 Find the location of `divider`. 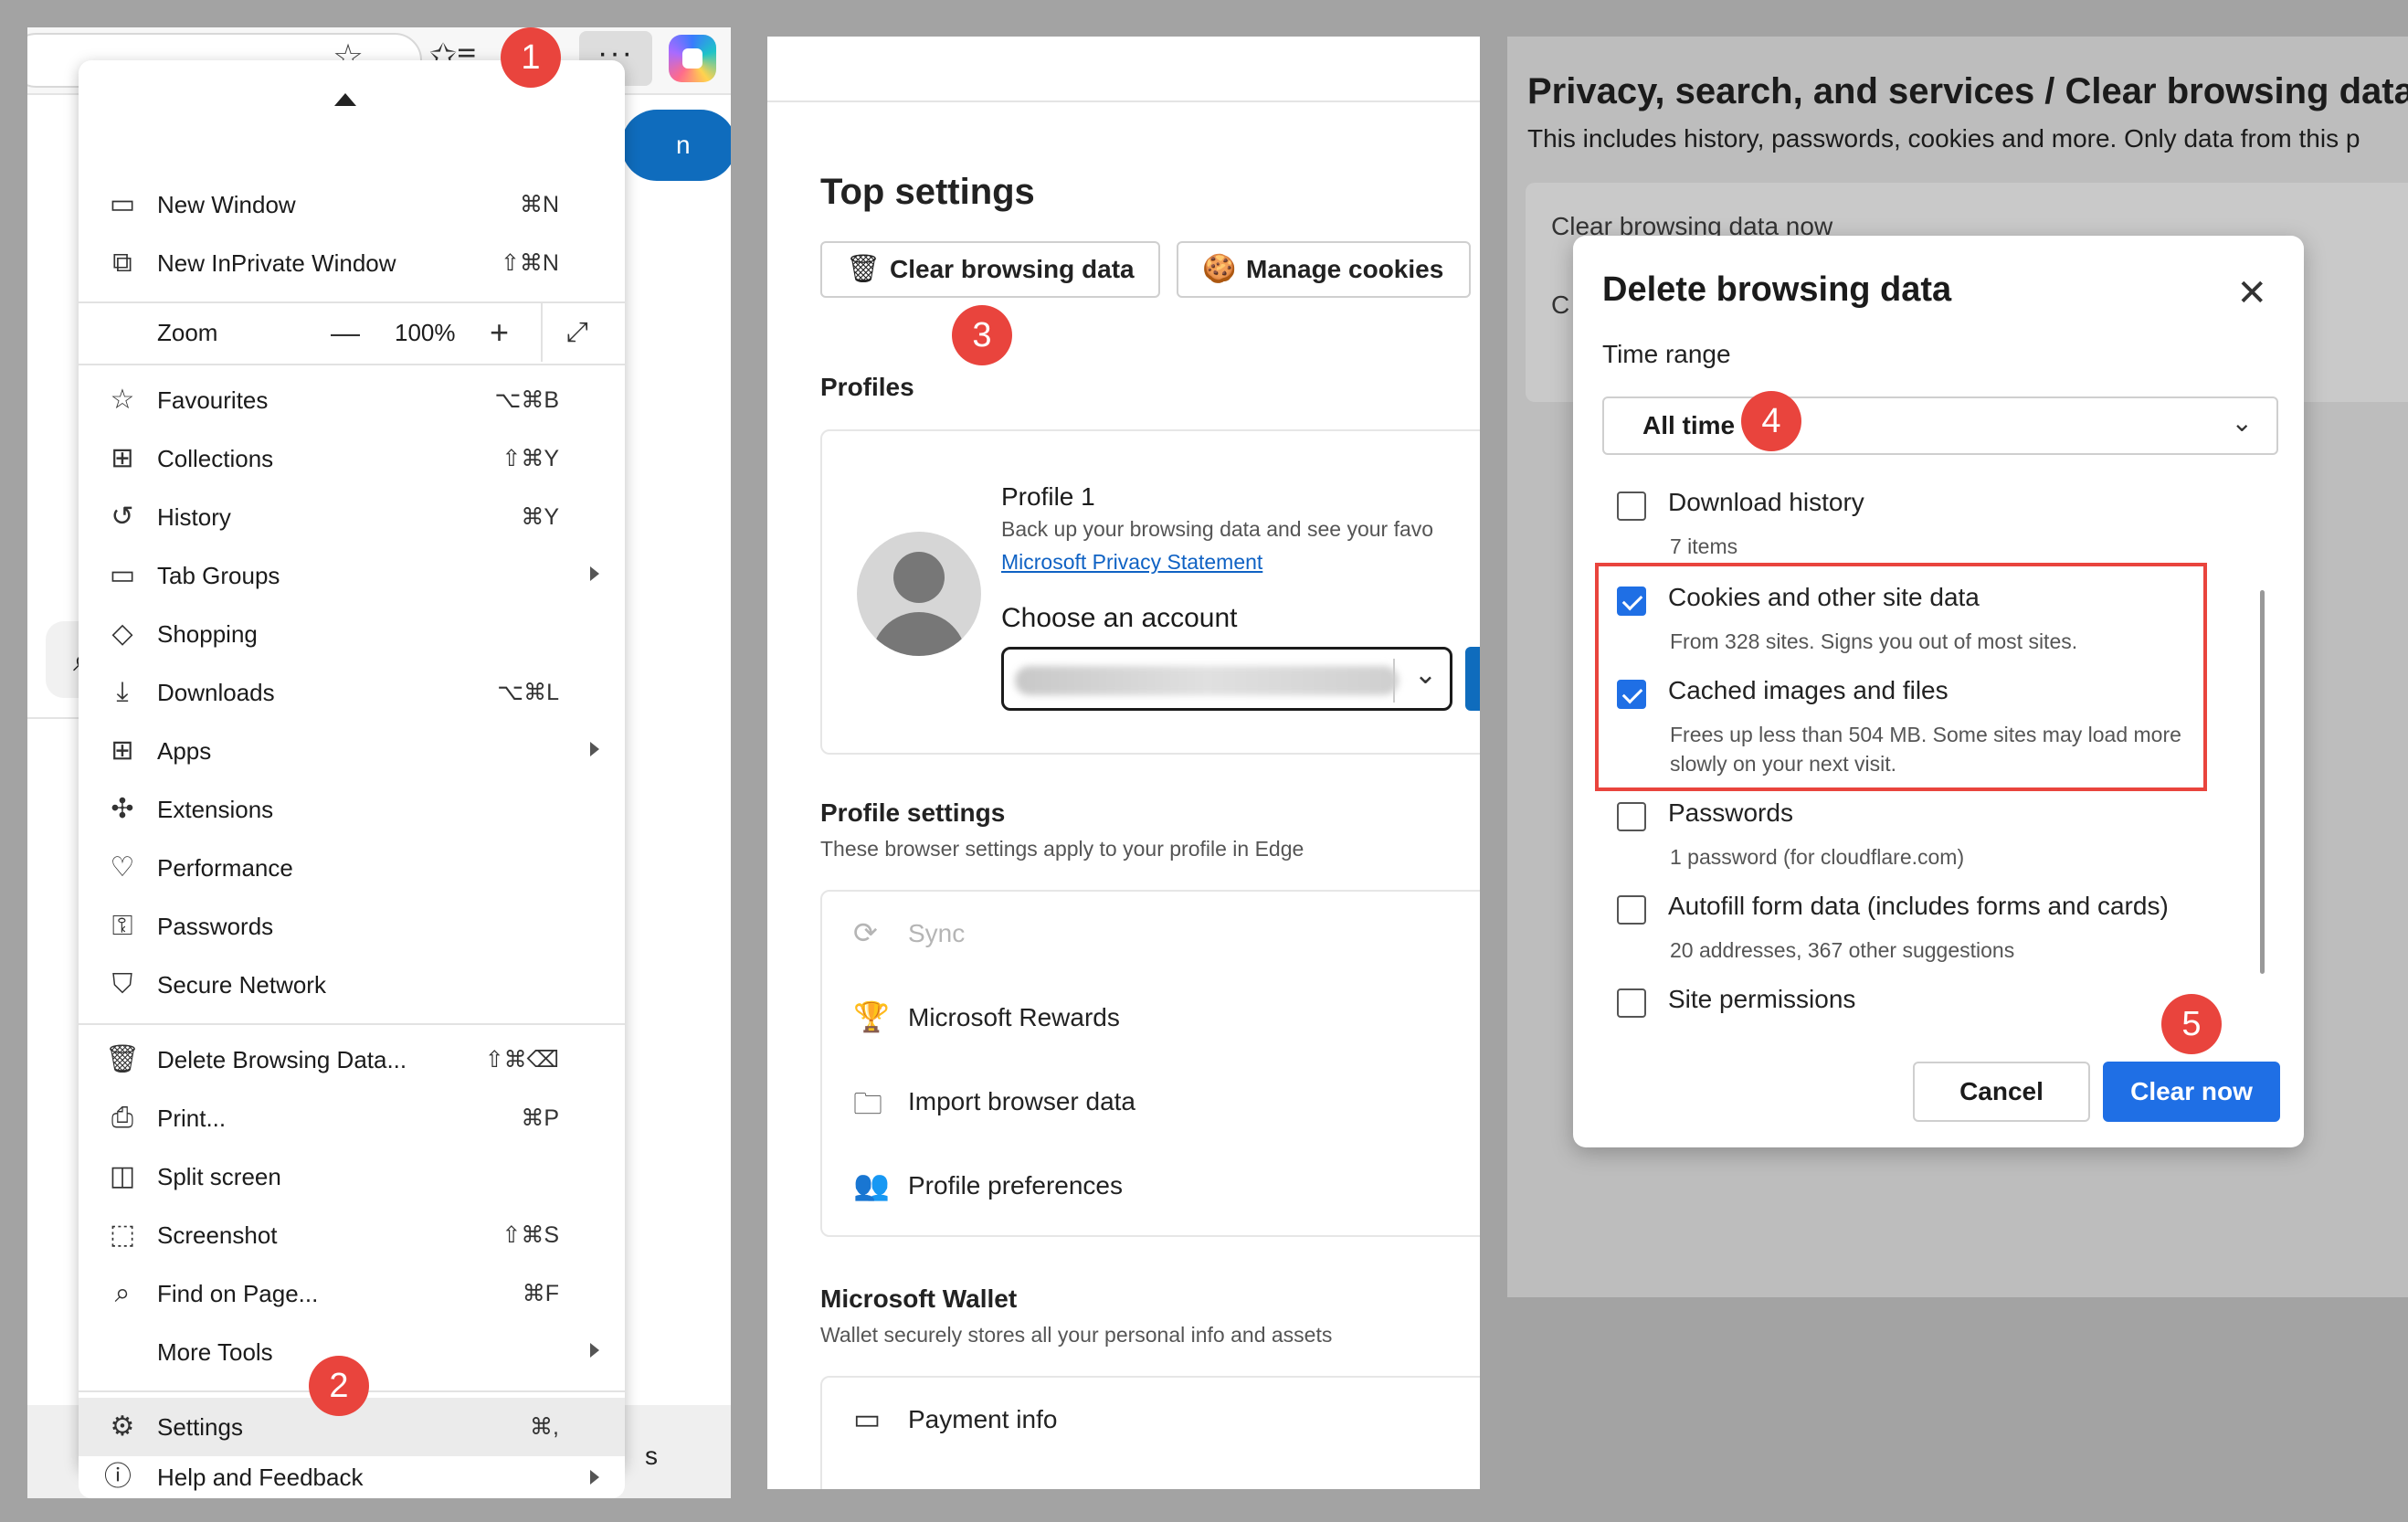

divider is located at coordinates (542, 332).